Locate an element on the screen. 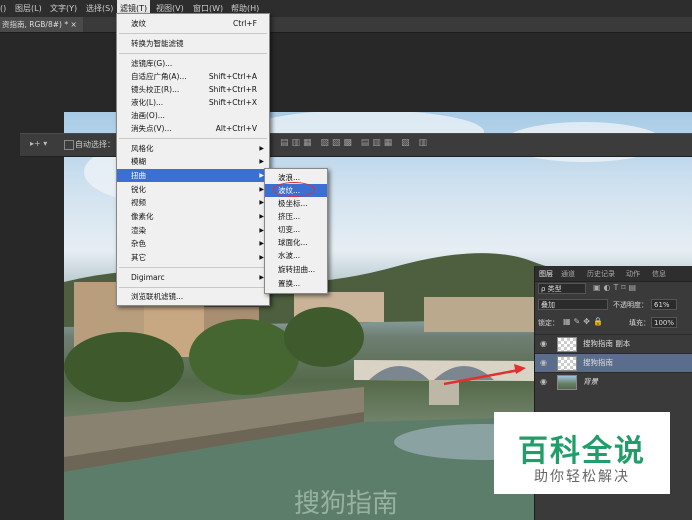 The width and height of the screenshot is (692, 520). menu-item-video: 视频 ▶ is located at coordinates (193, 202).